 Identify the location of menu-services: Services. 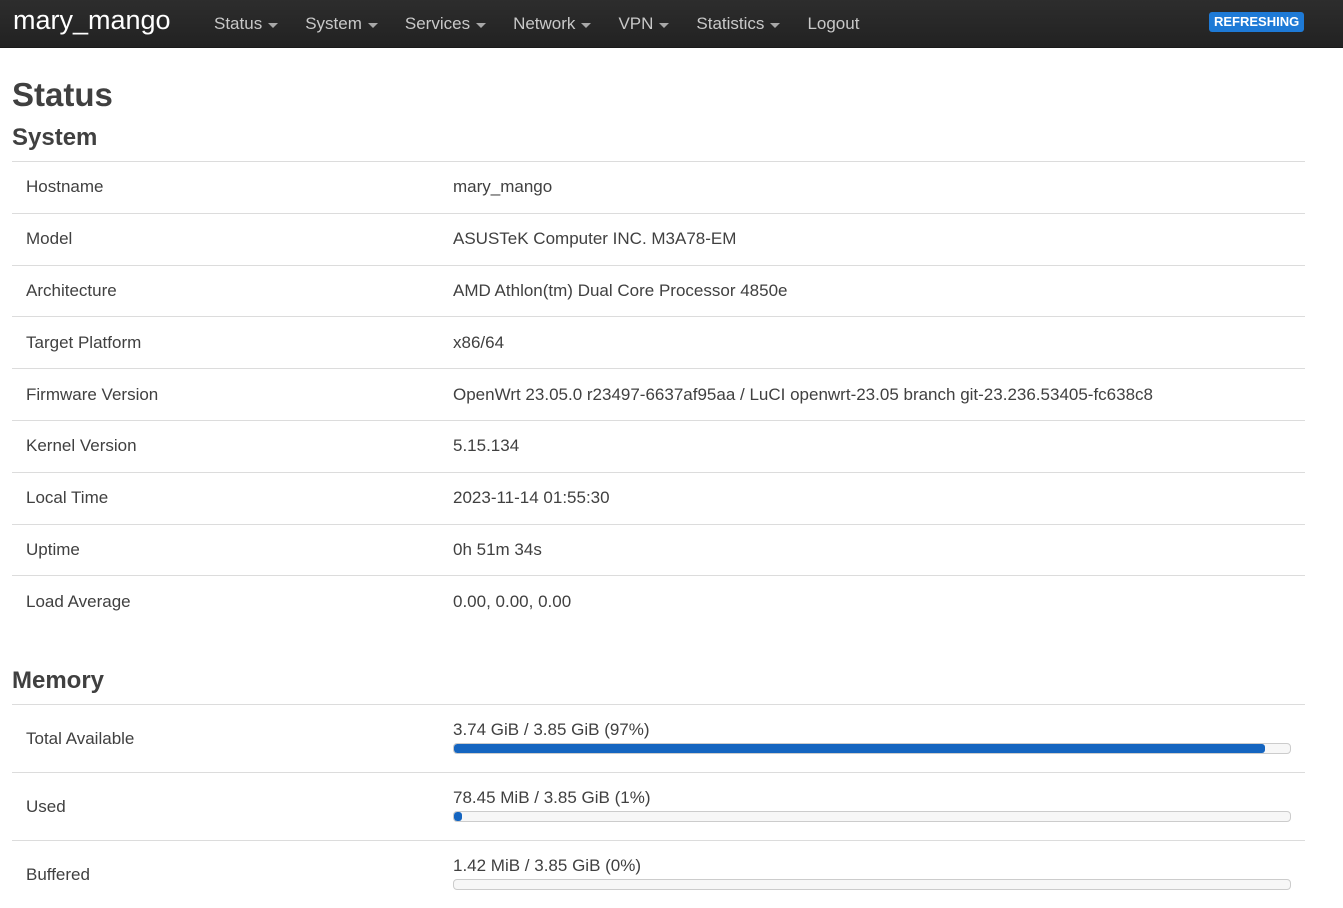
(445, 24).